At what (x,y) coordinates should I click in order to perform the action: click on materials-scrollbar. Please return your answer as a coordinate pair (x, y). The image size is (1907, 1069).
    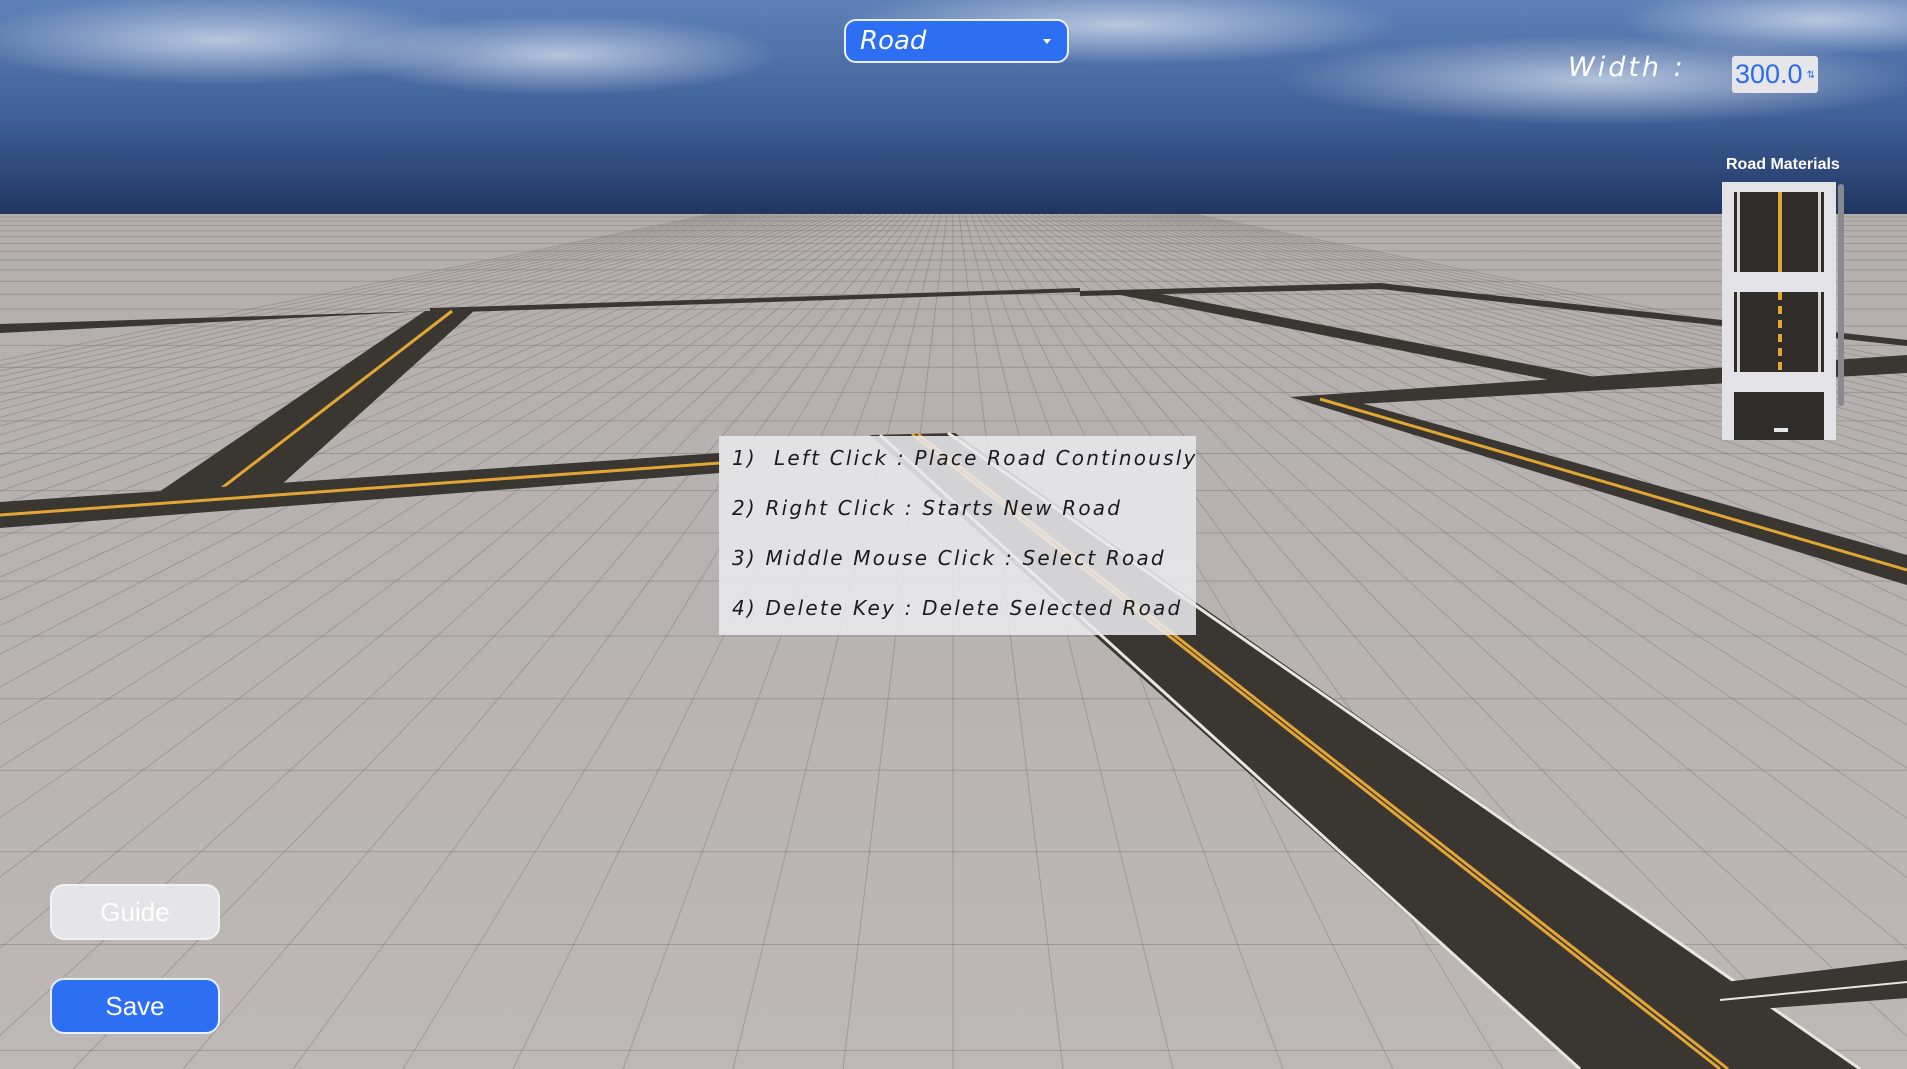
    Looking at the image, I should click on (1841, 295).